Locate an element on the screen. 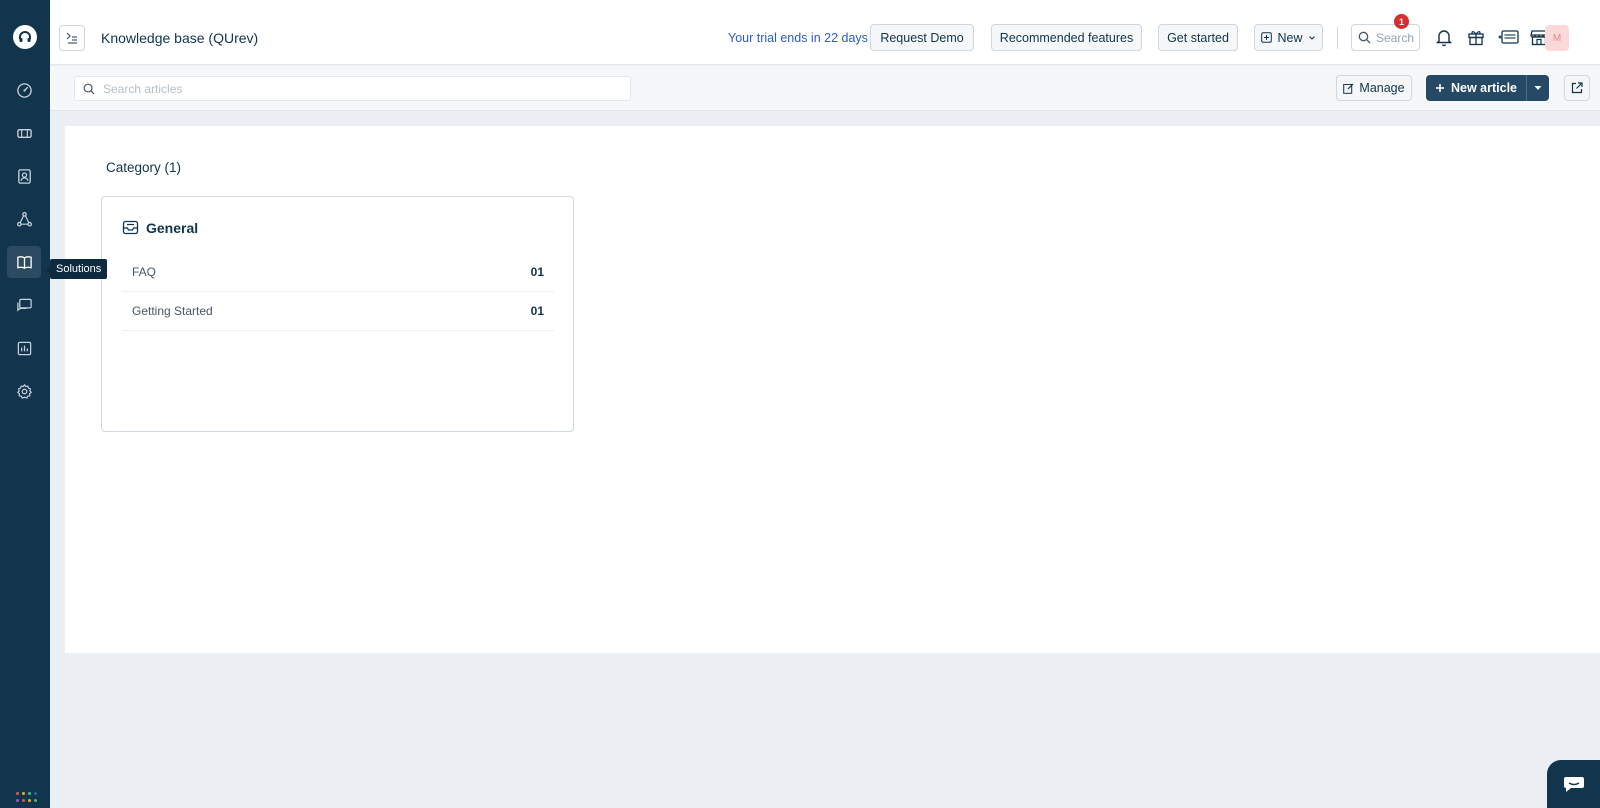 The image size is (1600, 808). new-article-button: New article is located at coordinates (1476, 88).